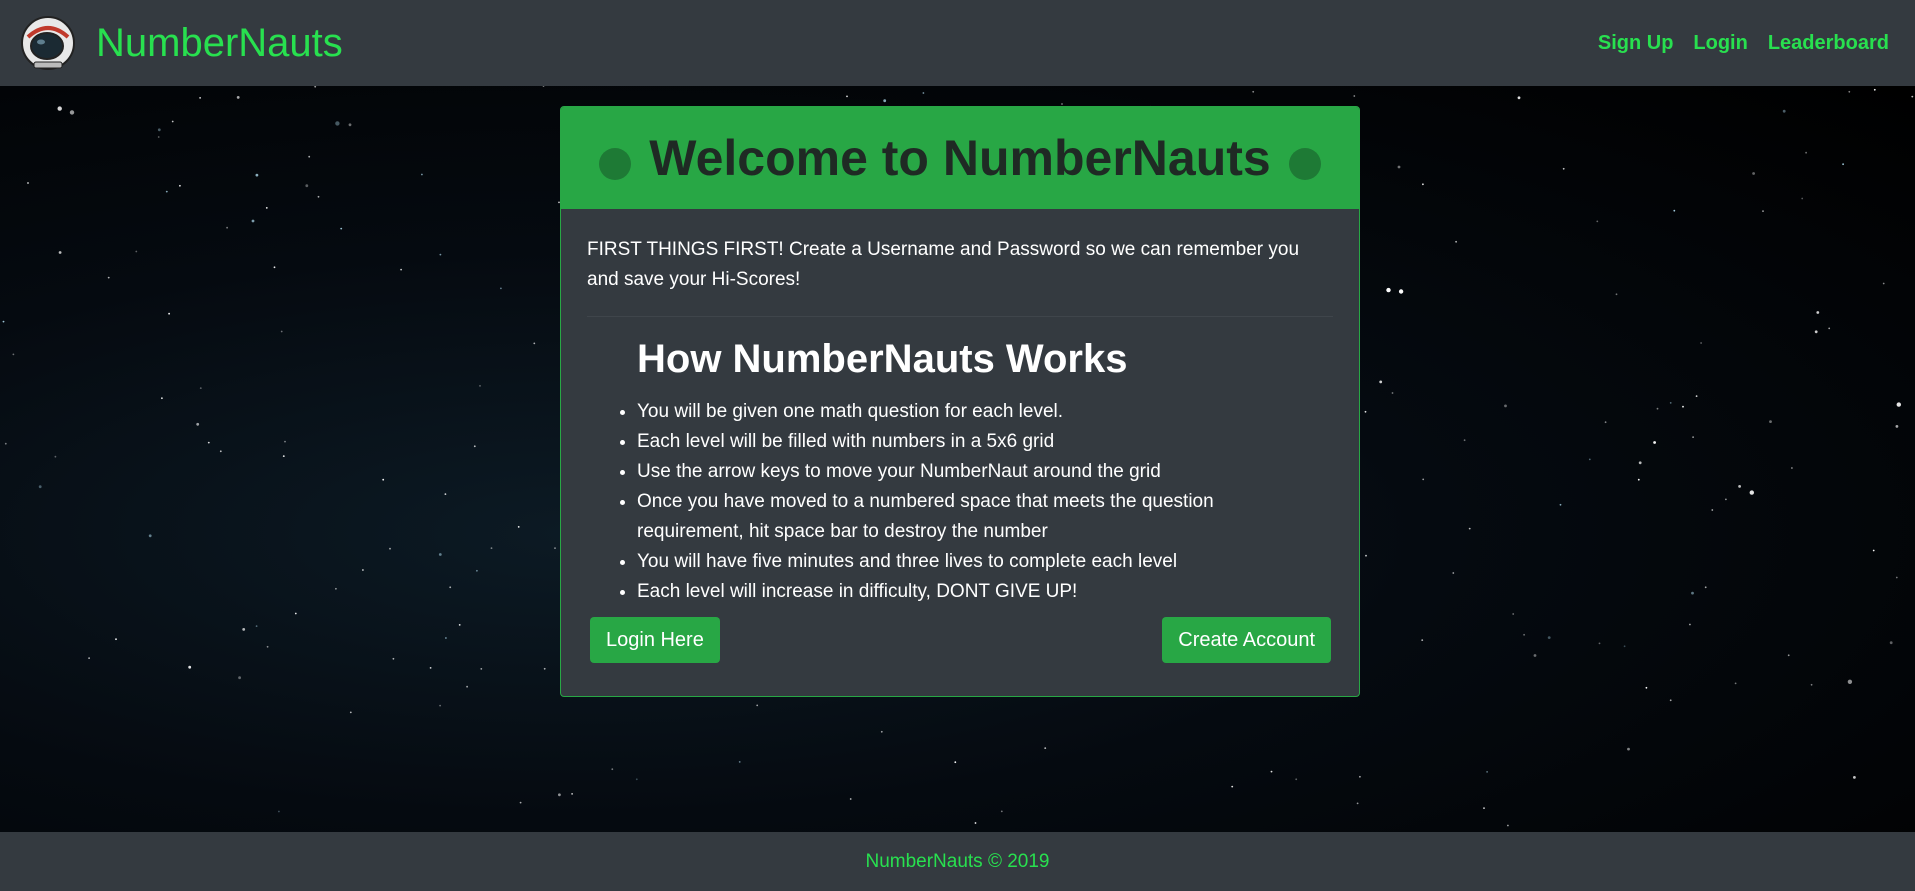 This screenshot has width=1915, height=891. What do you see at coordinates (48, 43) in the screenshot?
I see `astronaut-helmet-icon` at bounding box center [48, 43].